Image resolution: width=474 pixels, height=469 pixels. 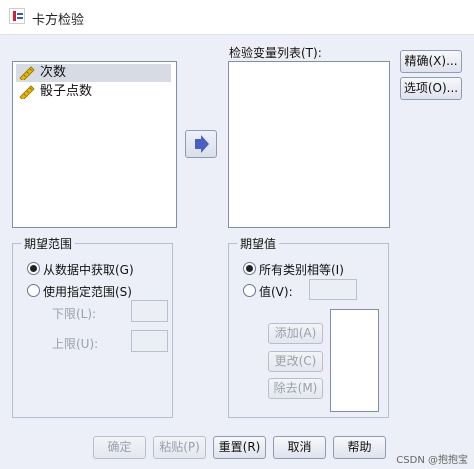 What do you see at coordinates (258, 243) in the screenshot?
I see `expected-values-title: 期望值` at bounding box center [258, 243].